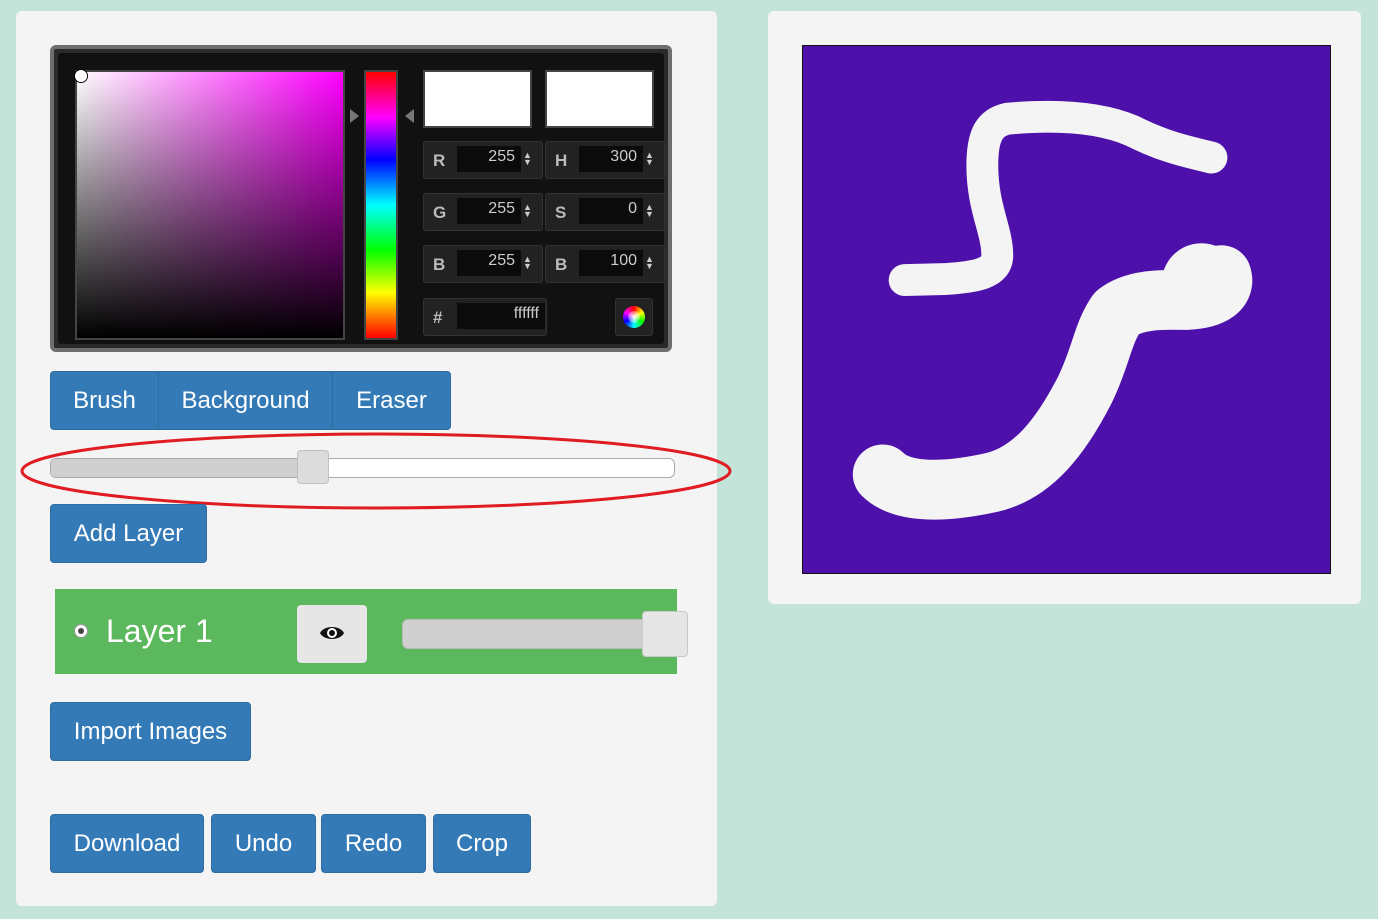 This screenshot has height=919, width=1378. Describe the element at coordinates (561, 264) in the screenshot. I see `brightness-label: B` at that location.